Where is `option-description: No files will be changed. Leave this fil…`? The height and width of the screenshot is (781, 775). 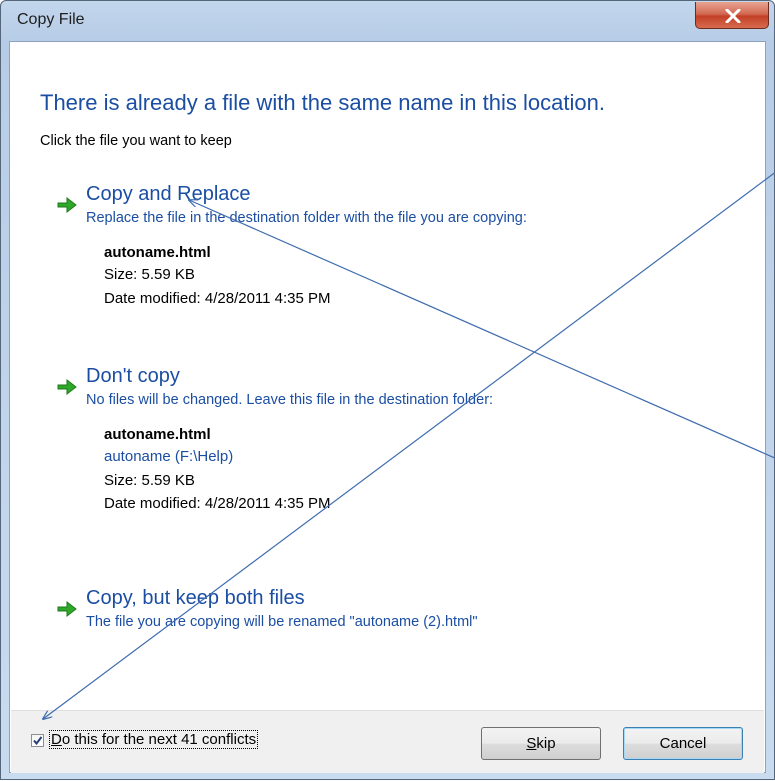 option-description: No files will be changed. Leave this fil… is located at coordinates (290, 400).